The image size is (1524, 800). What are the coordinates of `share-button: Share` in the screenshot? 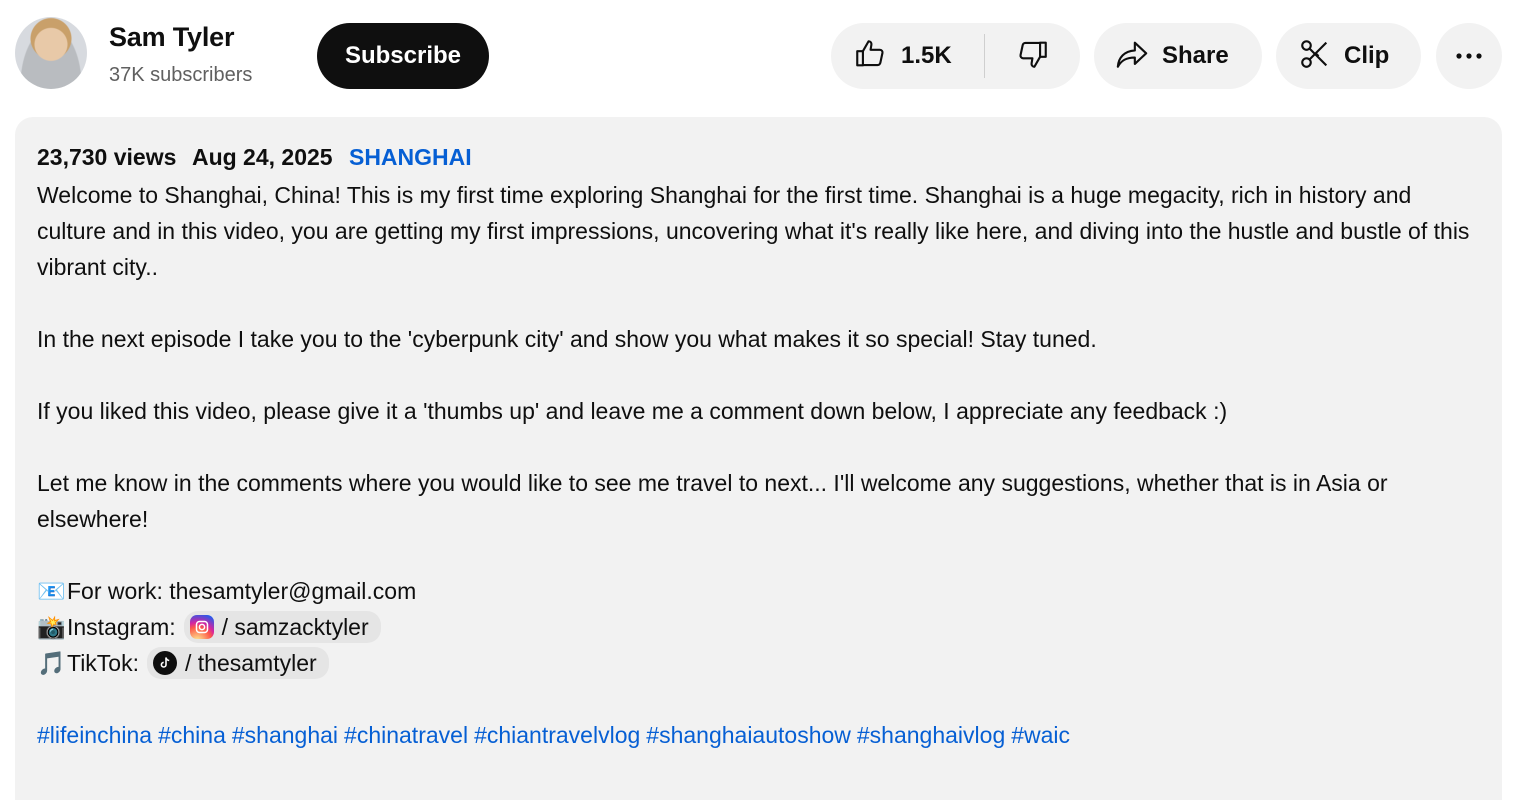 It's located at (1178, 56).